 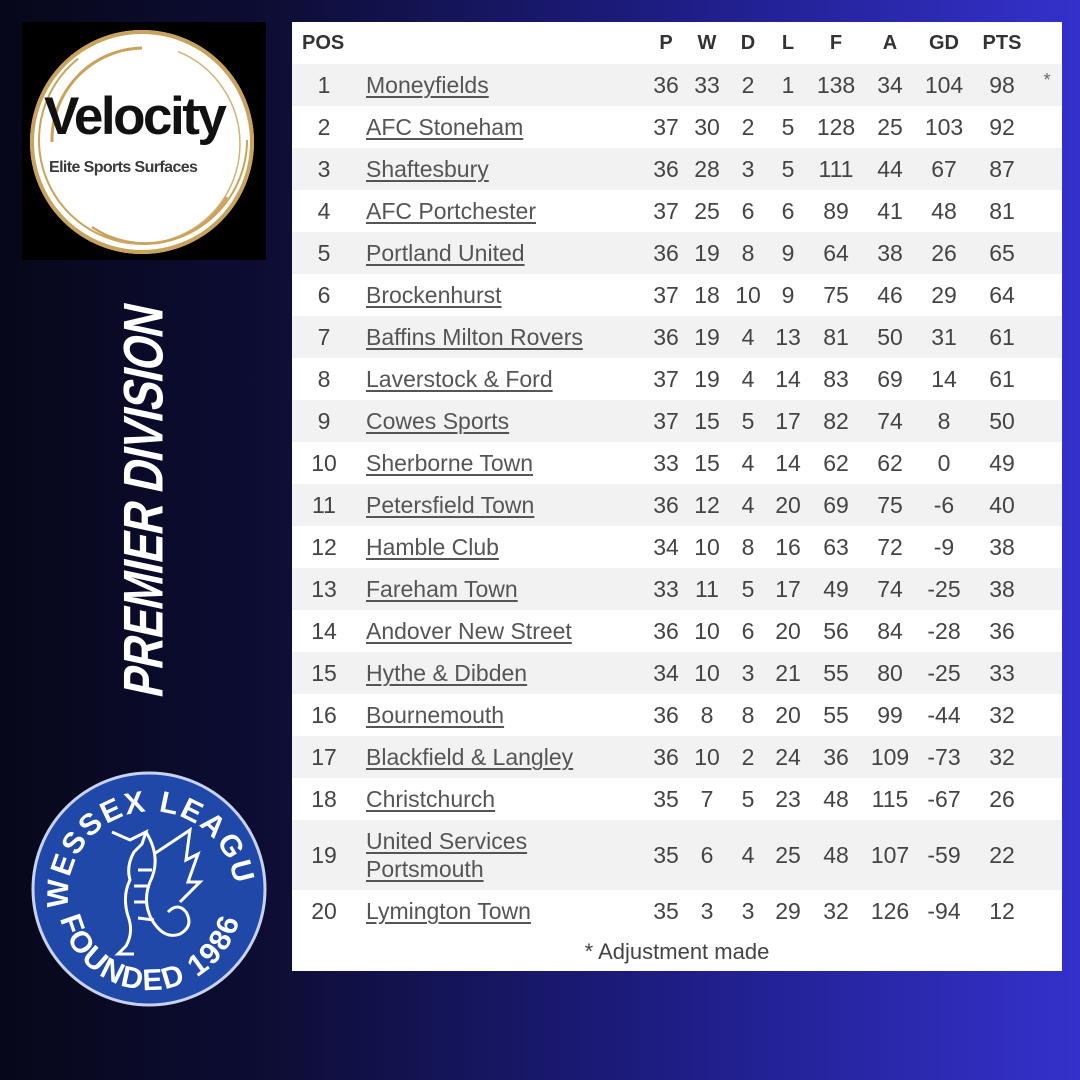 I want to click on won-cell: 25, so click(x=707, y=210).